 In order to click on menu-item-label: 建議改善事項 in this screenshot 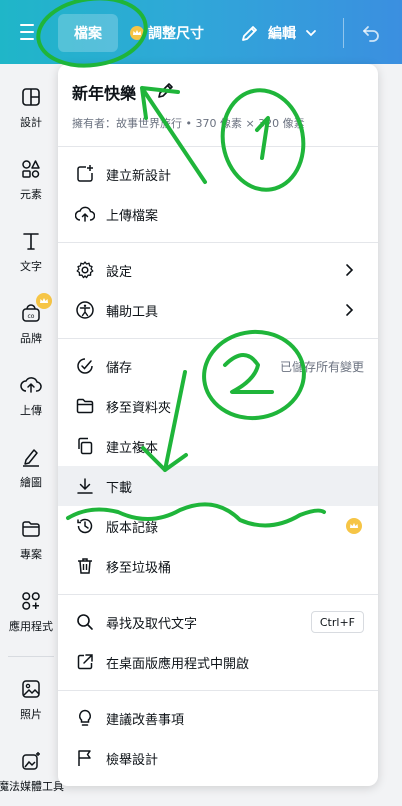, I will do `click(145, 720)`.